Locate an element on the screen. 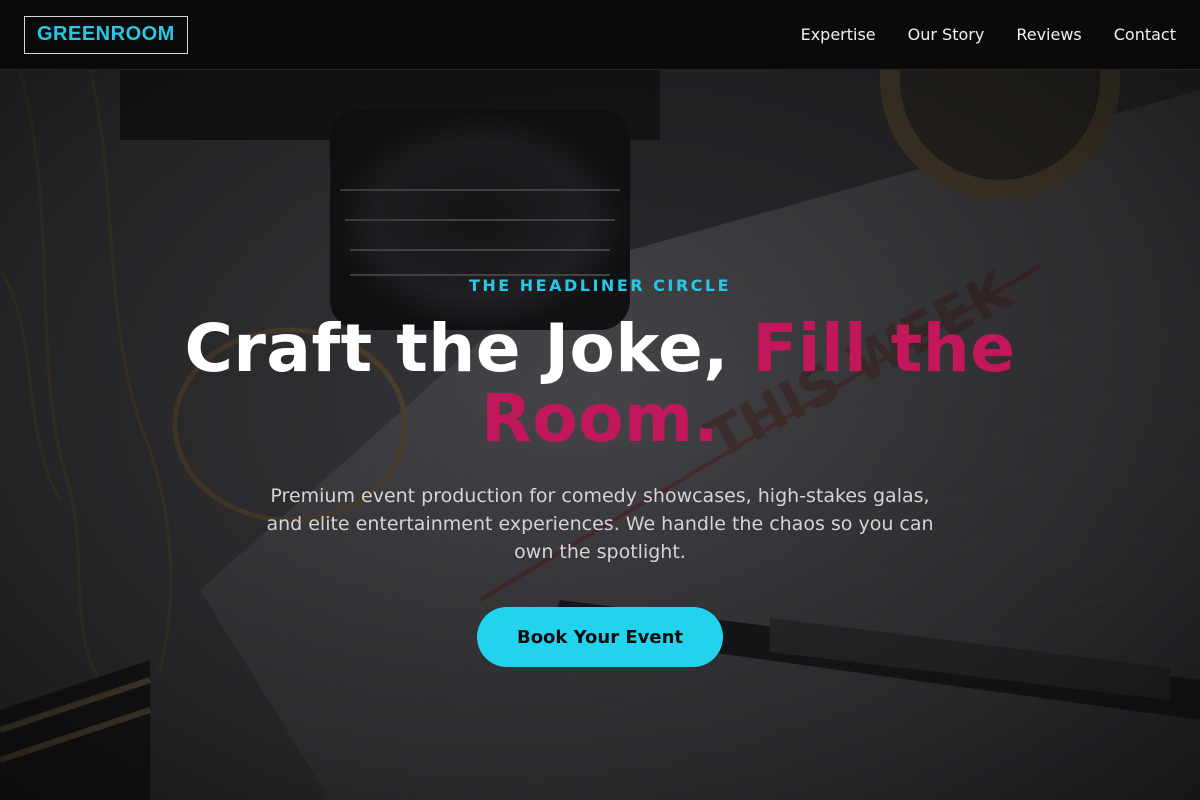 Image resolution: width=1200 pixels, height=800 pixels. nav-link-reviews: Reviews is located at coordinates (1048, 34).